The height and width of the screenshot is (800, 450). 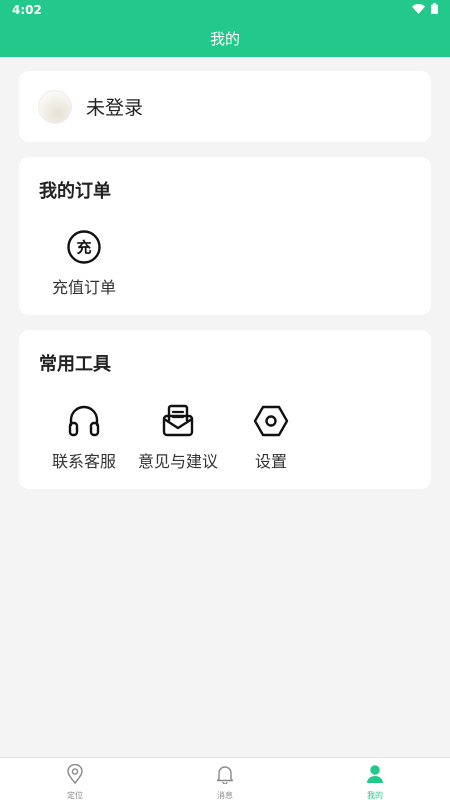 I want to click on recharge-icon: 充, so click(x=84, y=247).